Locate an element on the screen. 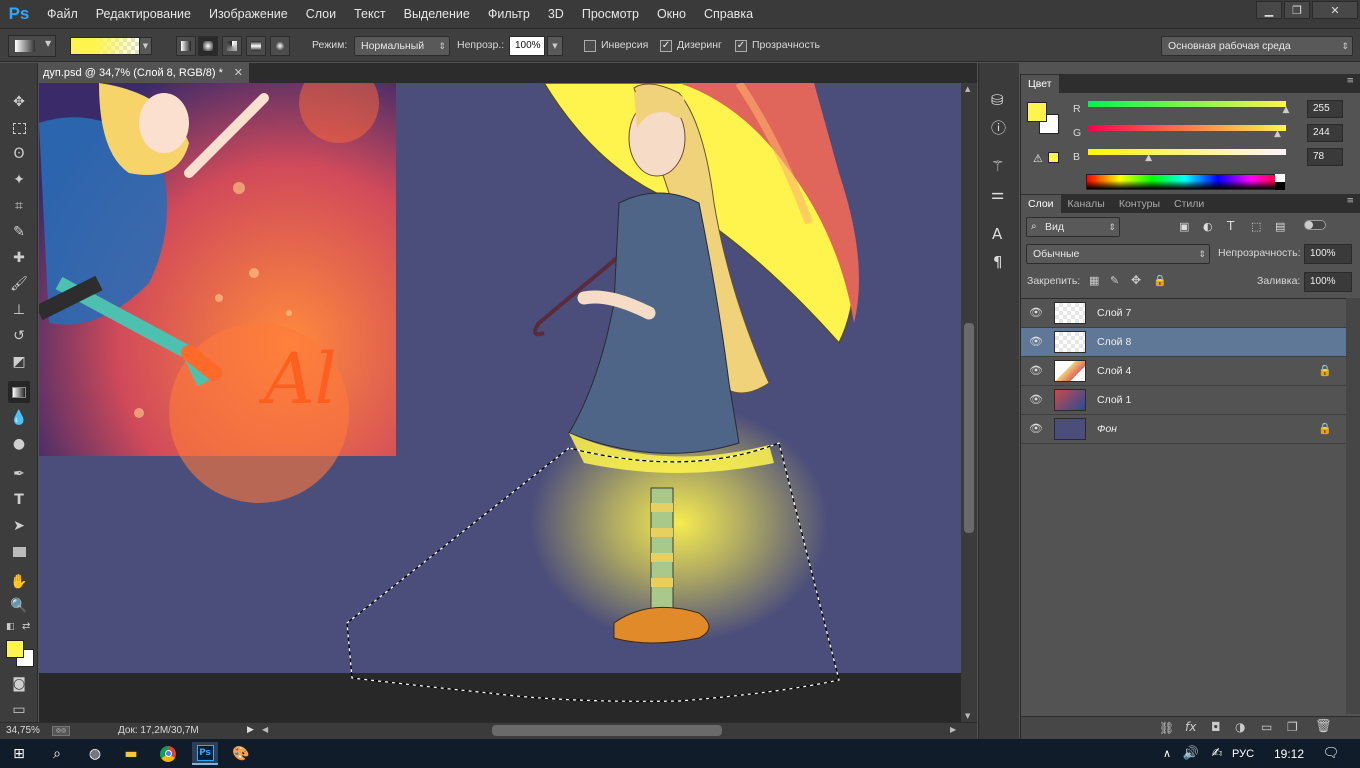 This screenshot has width=1360, height=768. status-menu-icon: ▶ is located at coordinates (250, 730).